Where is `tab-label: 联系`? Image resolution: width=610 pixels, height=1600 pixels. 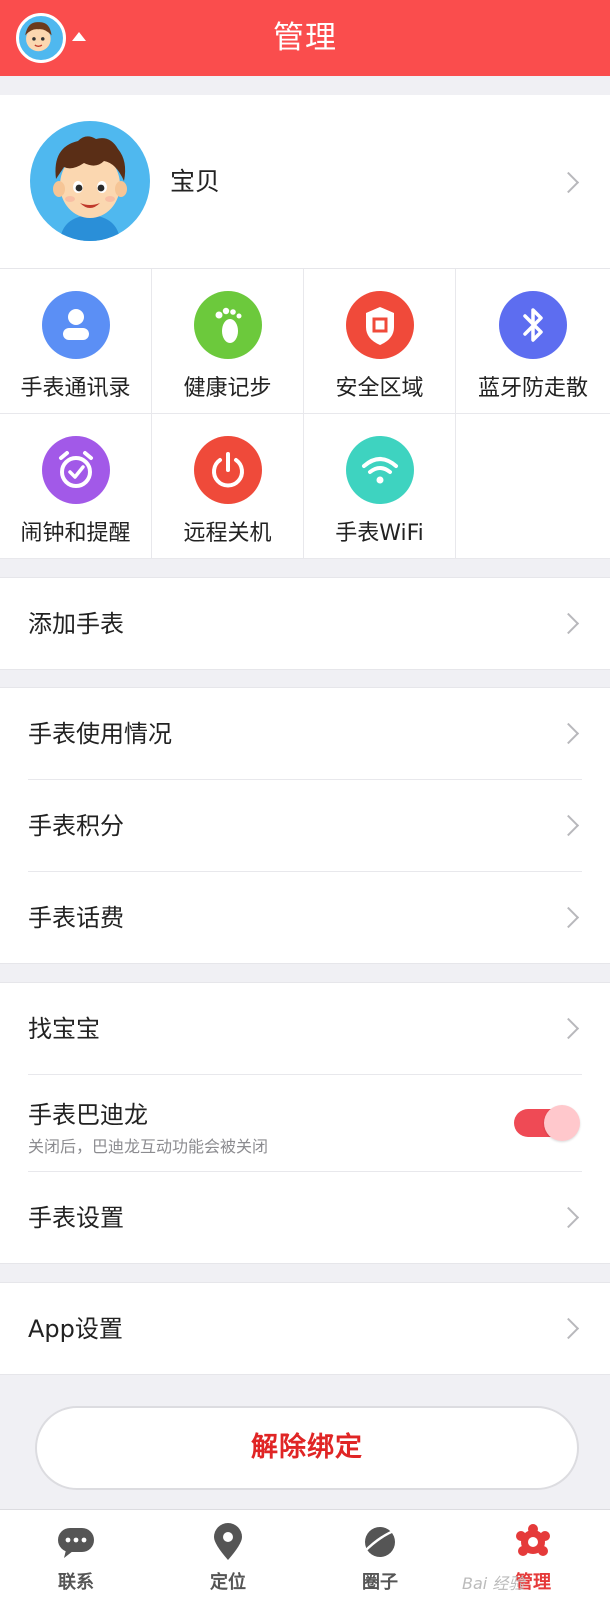
tab-label: 联系 is located at coordinates (76, 1582).